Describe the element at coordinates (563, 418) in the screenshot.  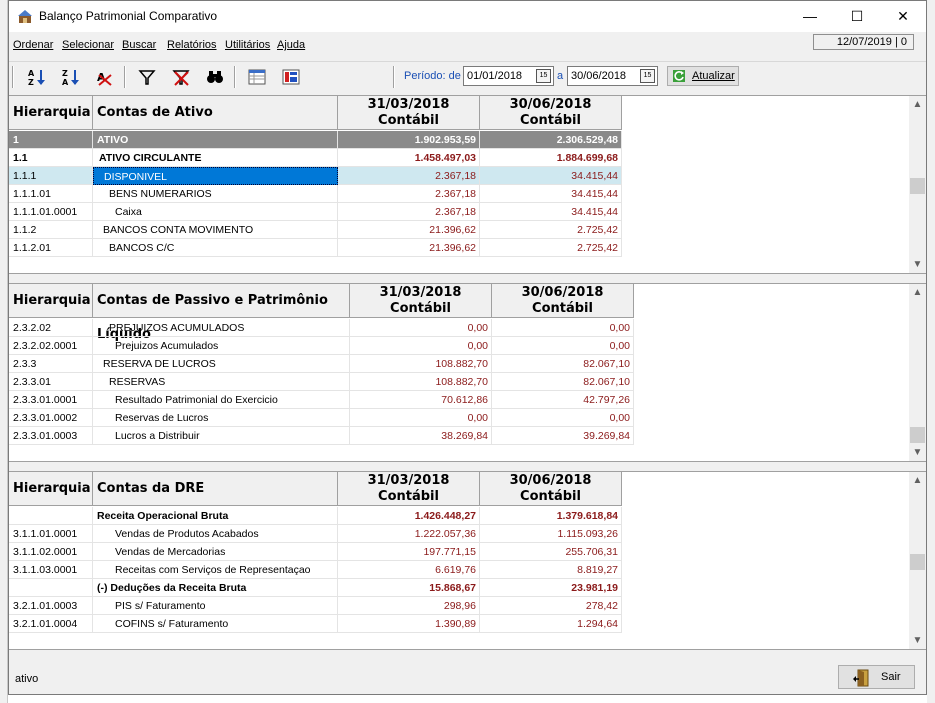
I see `value-date2-cell: 0,00` at that location.